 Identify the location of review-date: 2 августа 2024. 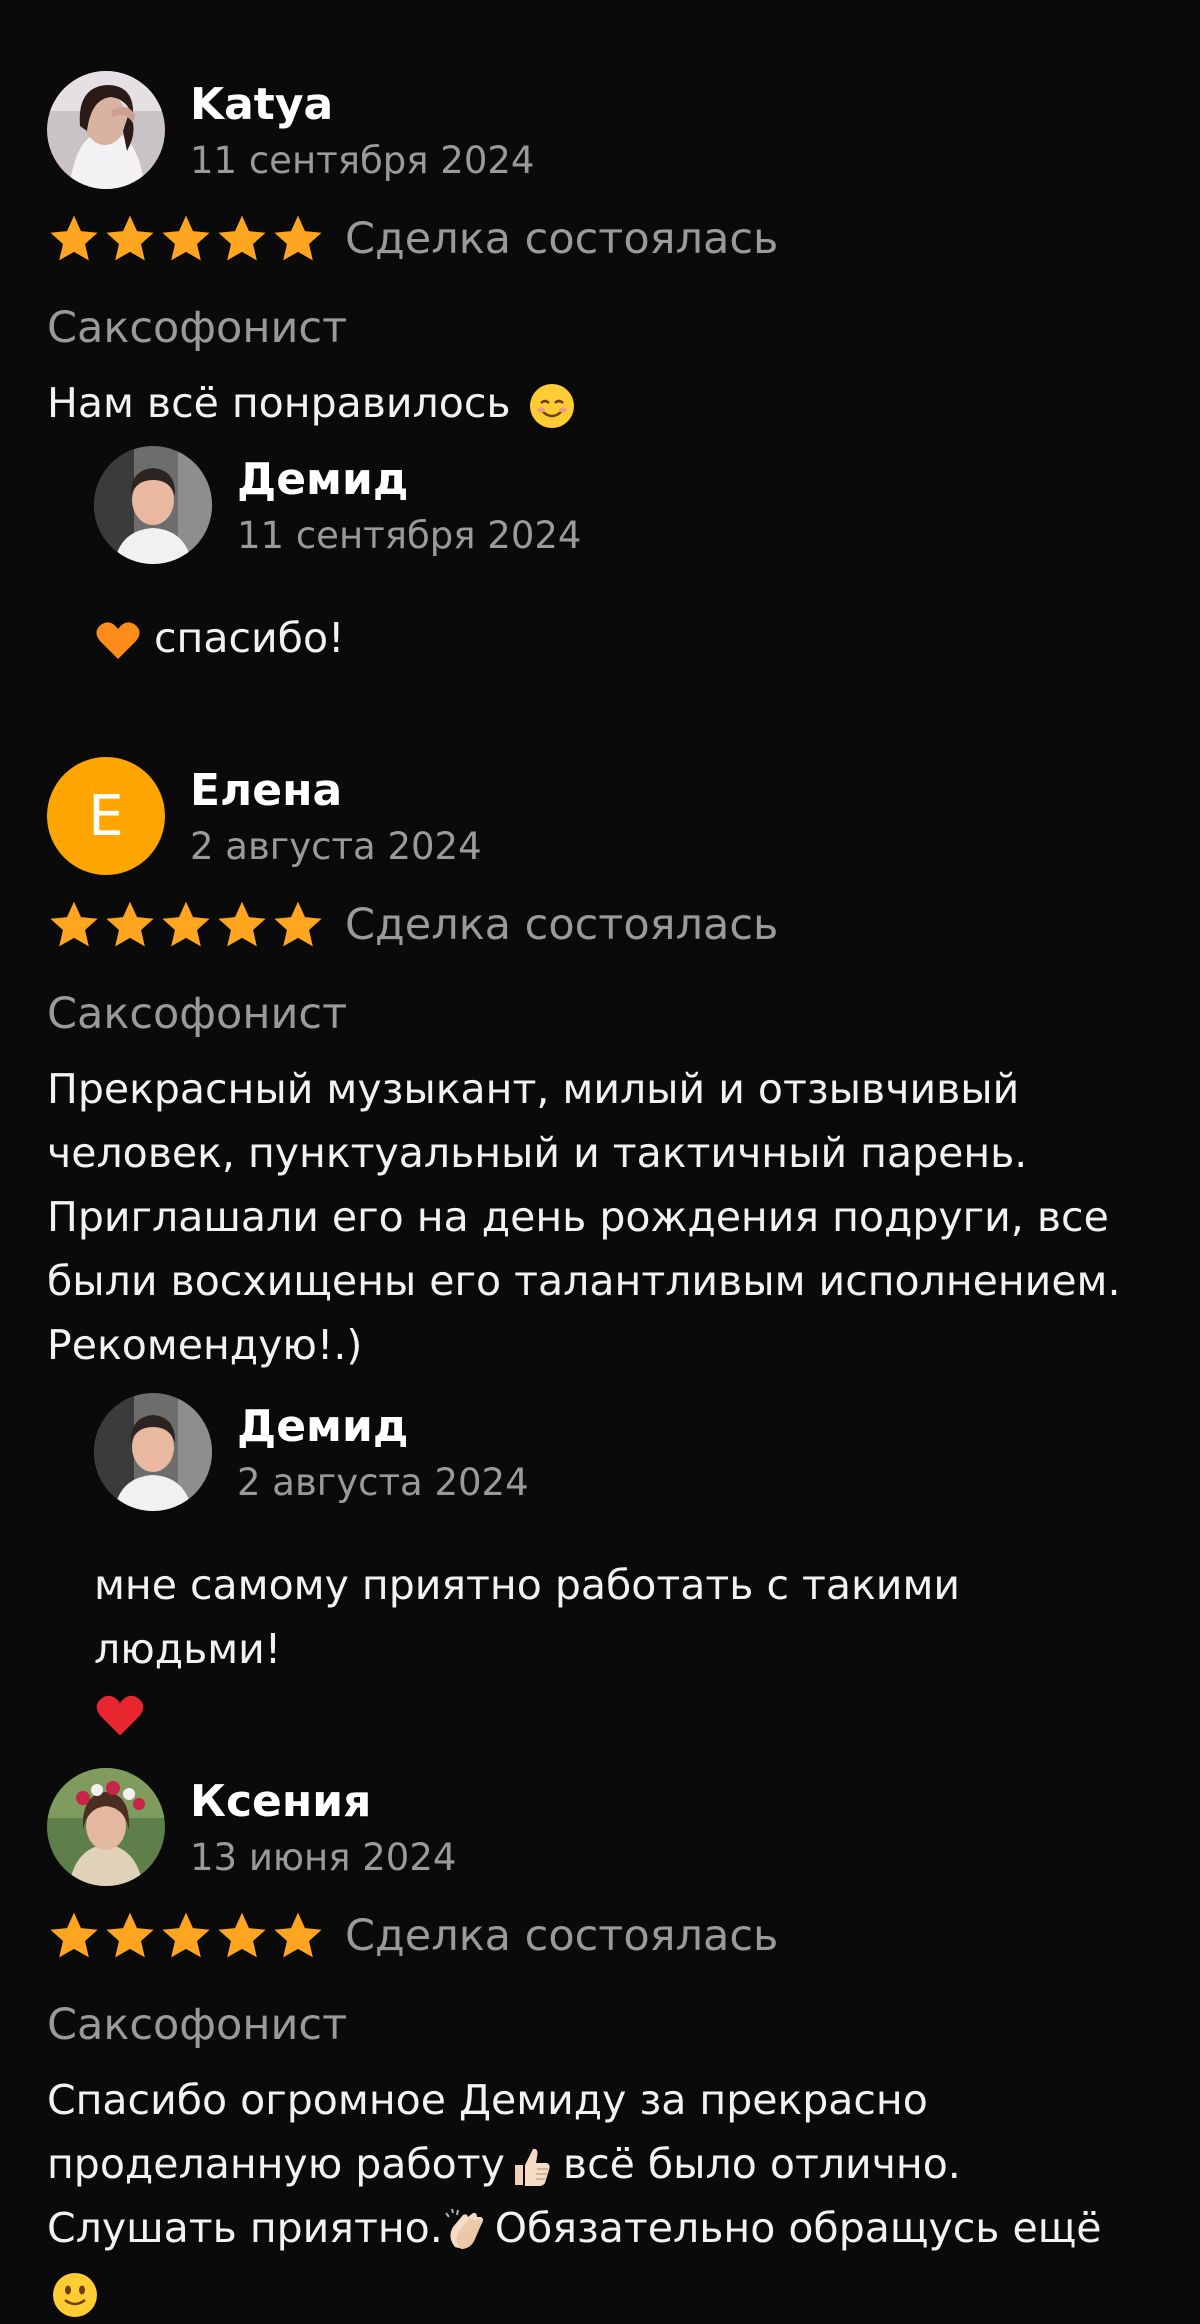
(336, 846).